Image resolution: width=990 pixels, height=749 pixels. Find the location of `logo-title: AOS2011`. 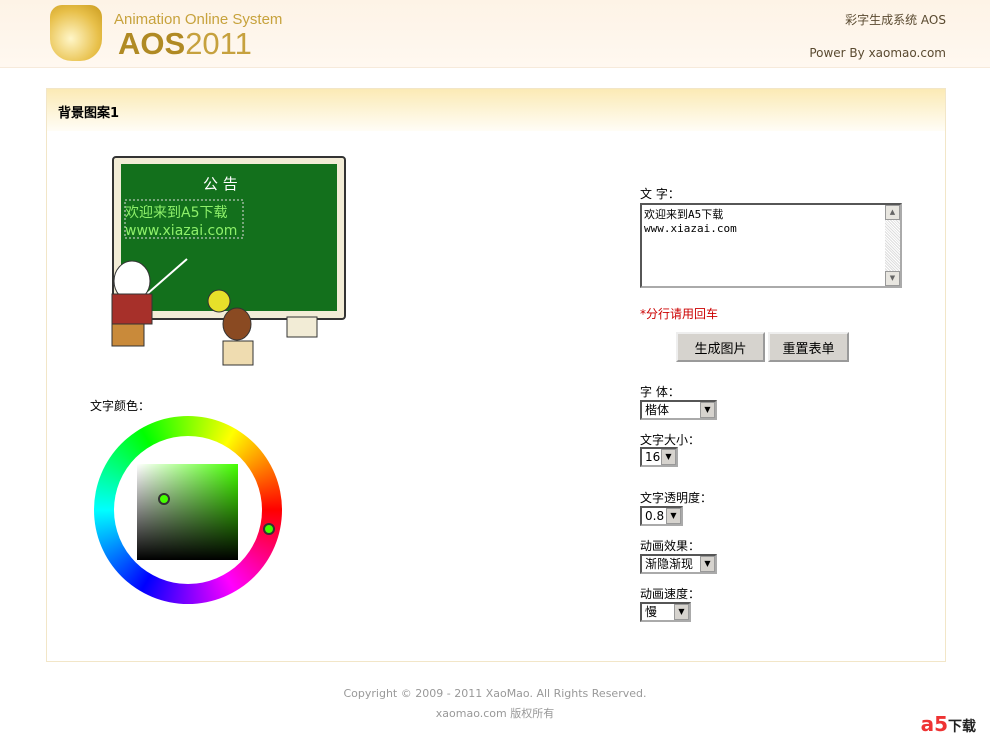

logo-title: AOS2011 is located at coordinates (185, 44).